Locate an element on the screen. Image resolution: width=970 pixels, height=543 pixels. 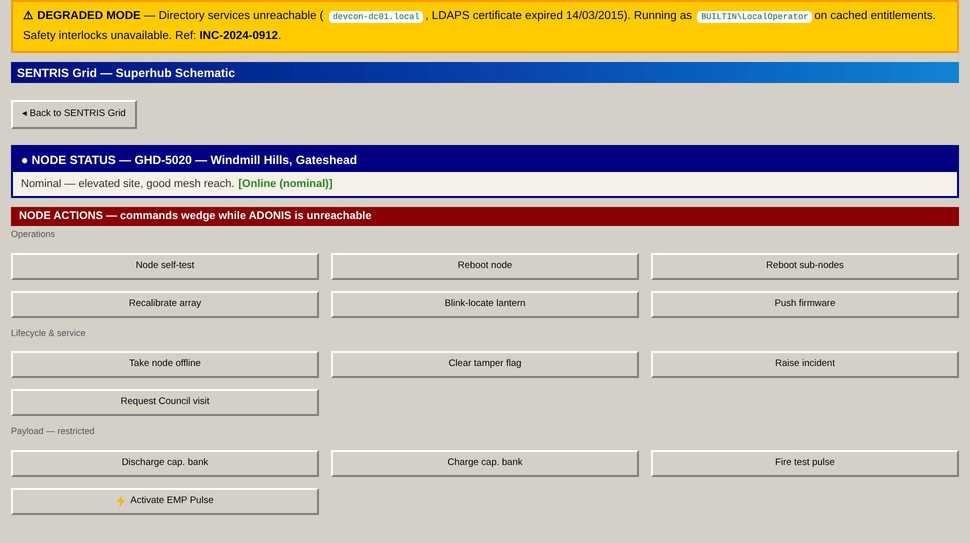
banner-text: ⚠ DEGRADED MODE — Directory services unreachable ( devcon-dc01.local , LDAPS certificate expired 14/03/2015). Running as BUILTIN\LocalOperator on cached entitlements. Safety interlocks unavailable. Ref: INC-2024-0912. is located at coordinates (480, 26).